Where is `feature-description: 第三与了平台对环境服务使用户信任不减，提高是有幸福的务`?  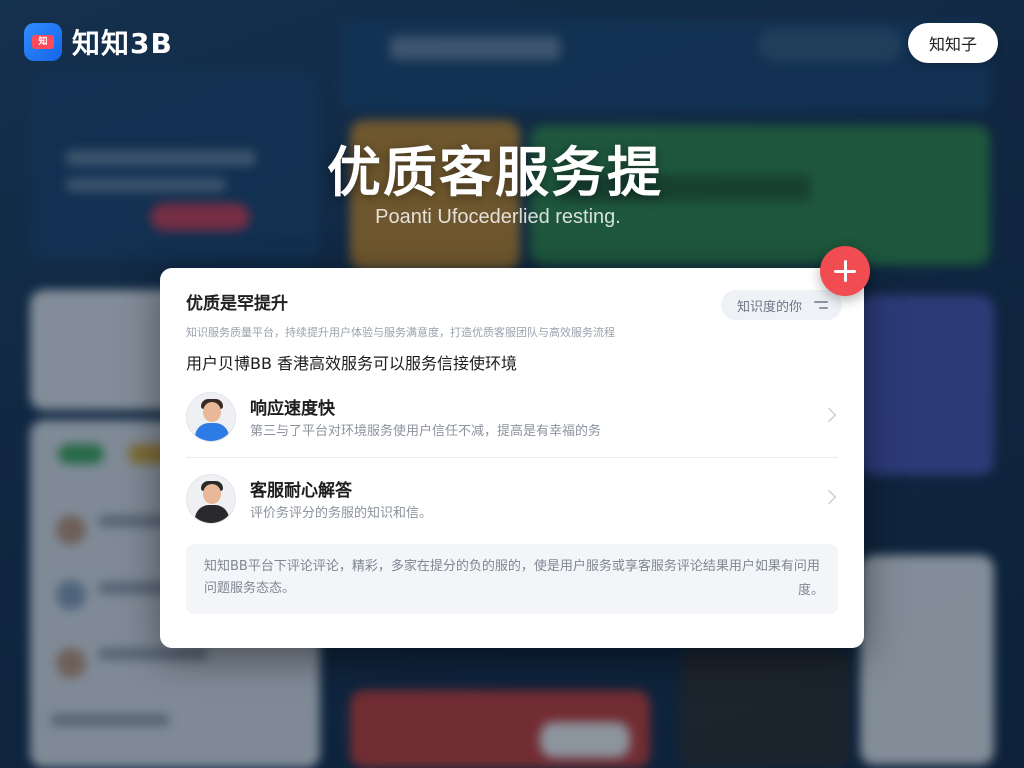 feature-description: 第三与了平台对环境服务使用户信任不减，提高是有幸福的务 is located at coordinates (426, 431).